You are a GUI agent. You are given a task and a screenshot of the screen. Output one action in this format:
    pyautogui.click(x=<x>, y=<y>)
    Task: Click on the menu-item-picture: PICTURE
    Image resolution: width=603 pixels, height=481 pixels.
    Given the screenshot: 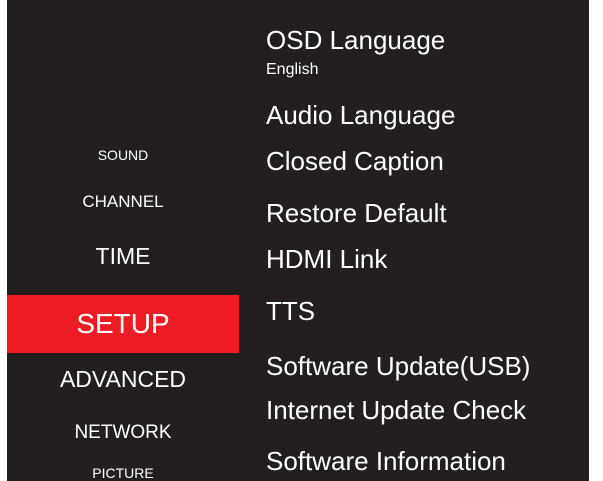 What is the action you would take?
    pyautogui.click(x=123, y=473)
    